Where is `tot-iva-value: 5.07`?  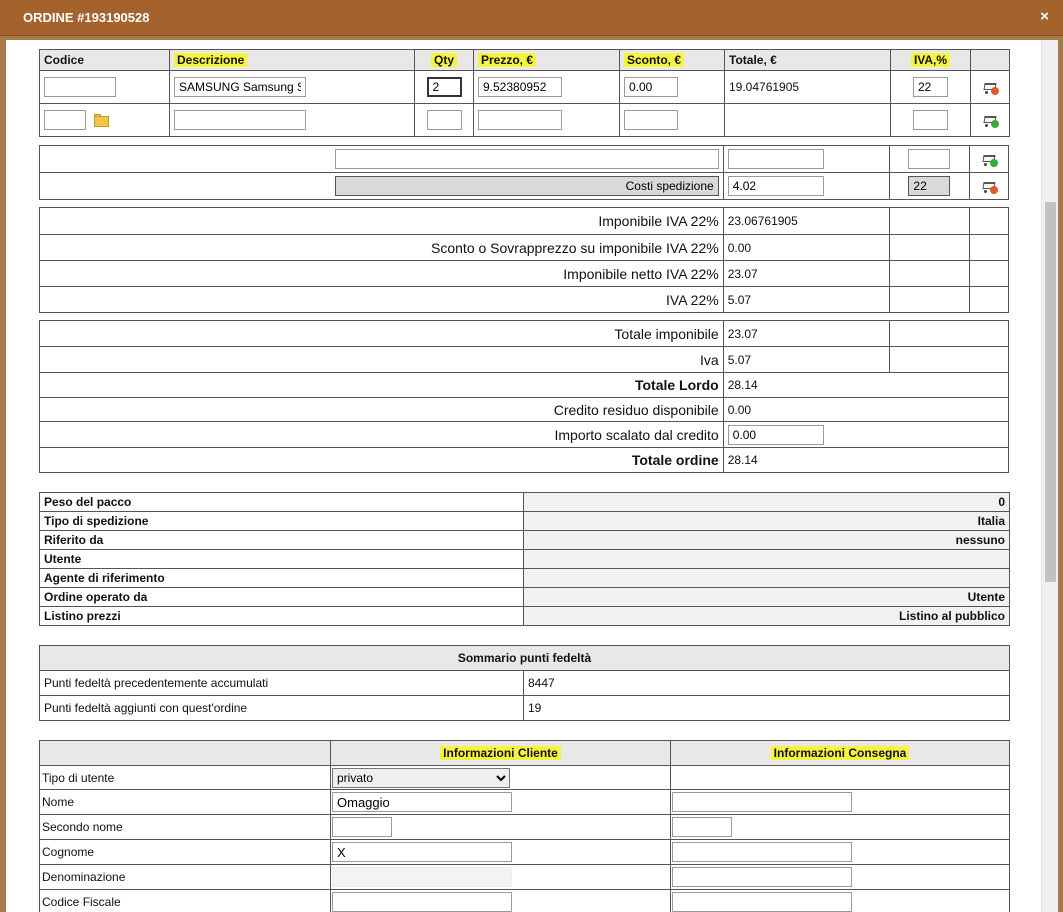 tot-iva-value: 5.07 is located at coordinates (806, 359).